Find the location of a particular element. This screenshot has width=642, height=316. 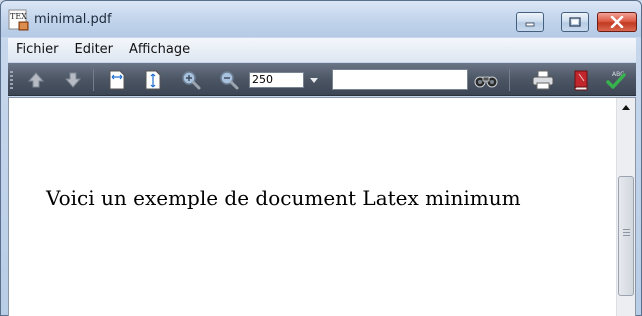

print-icon is located at coordinates (543, 80).